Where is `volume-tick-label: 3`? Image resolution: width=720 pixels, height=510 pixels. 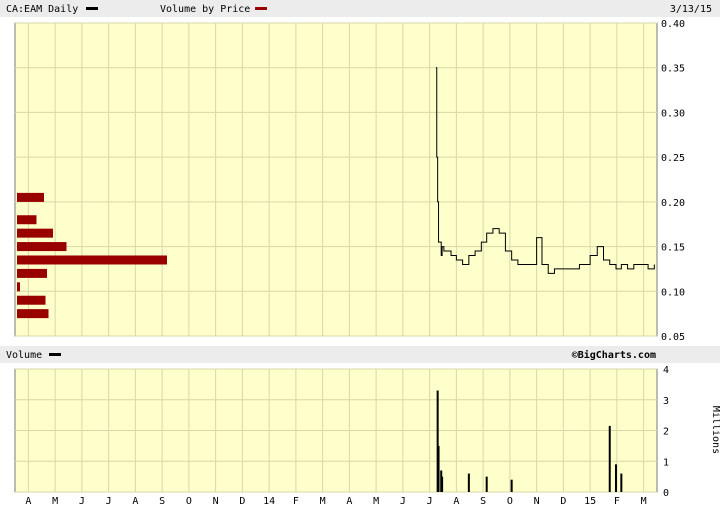 volume-tick-label: 3 is located at coordinates (666, 401).